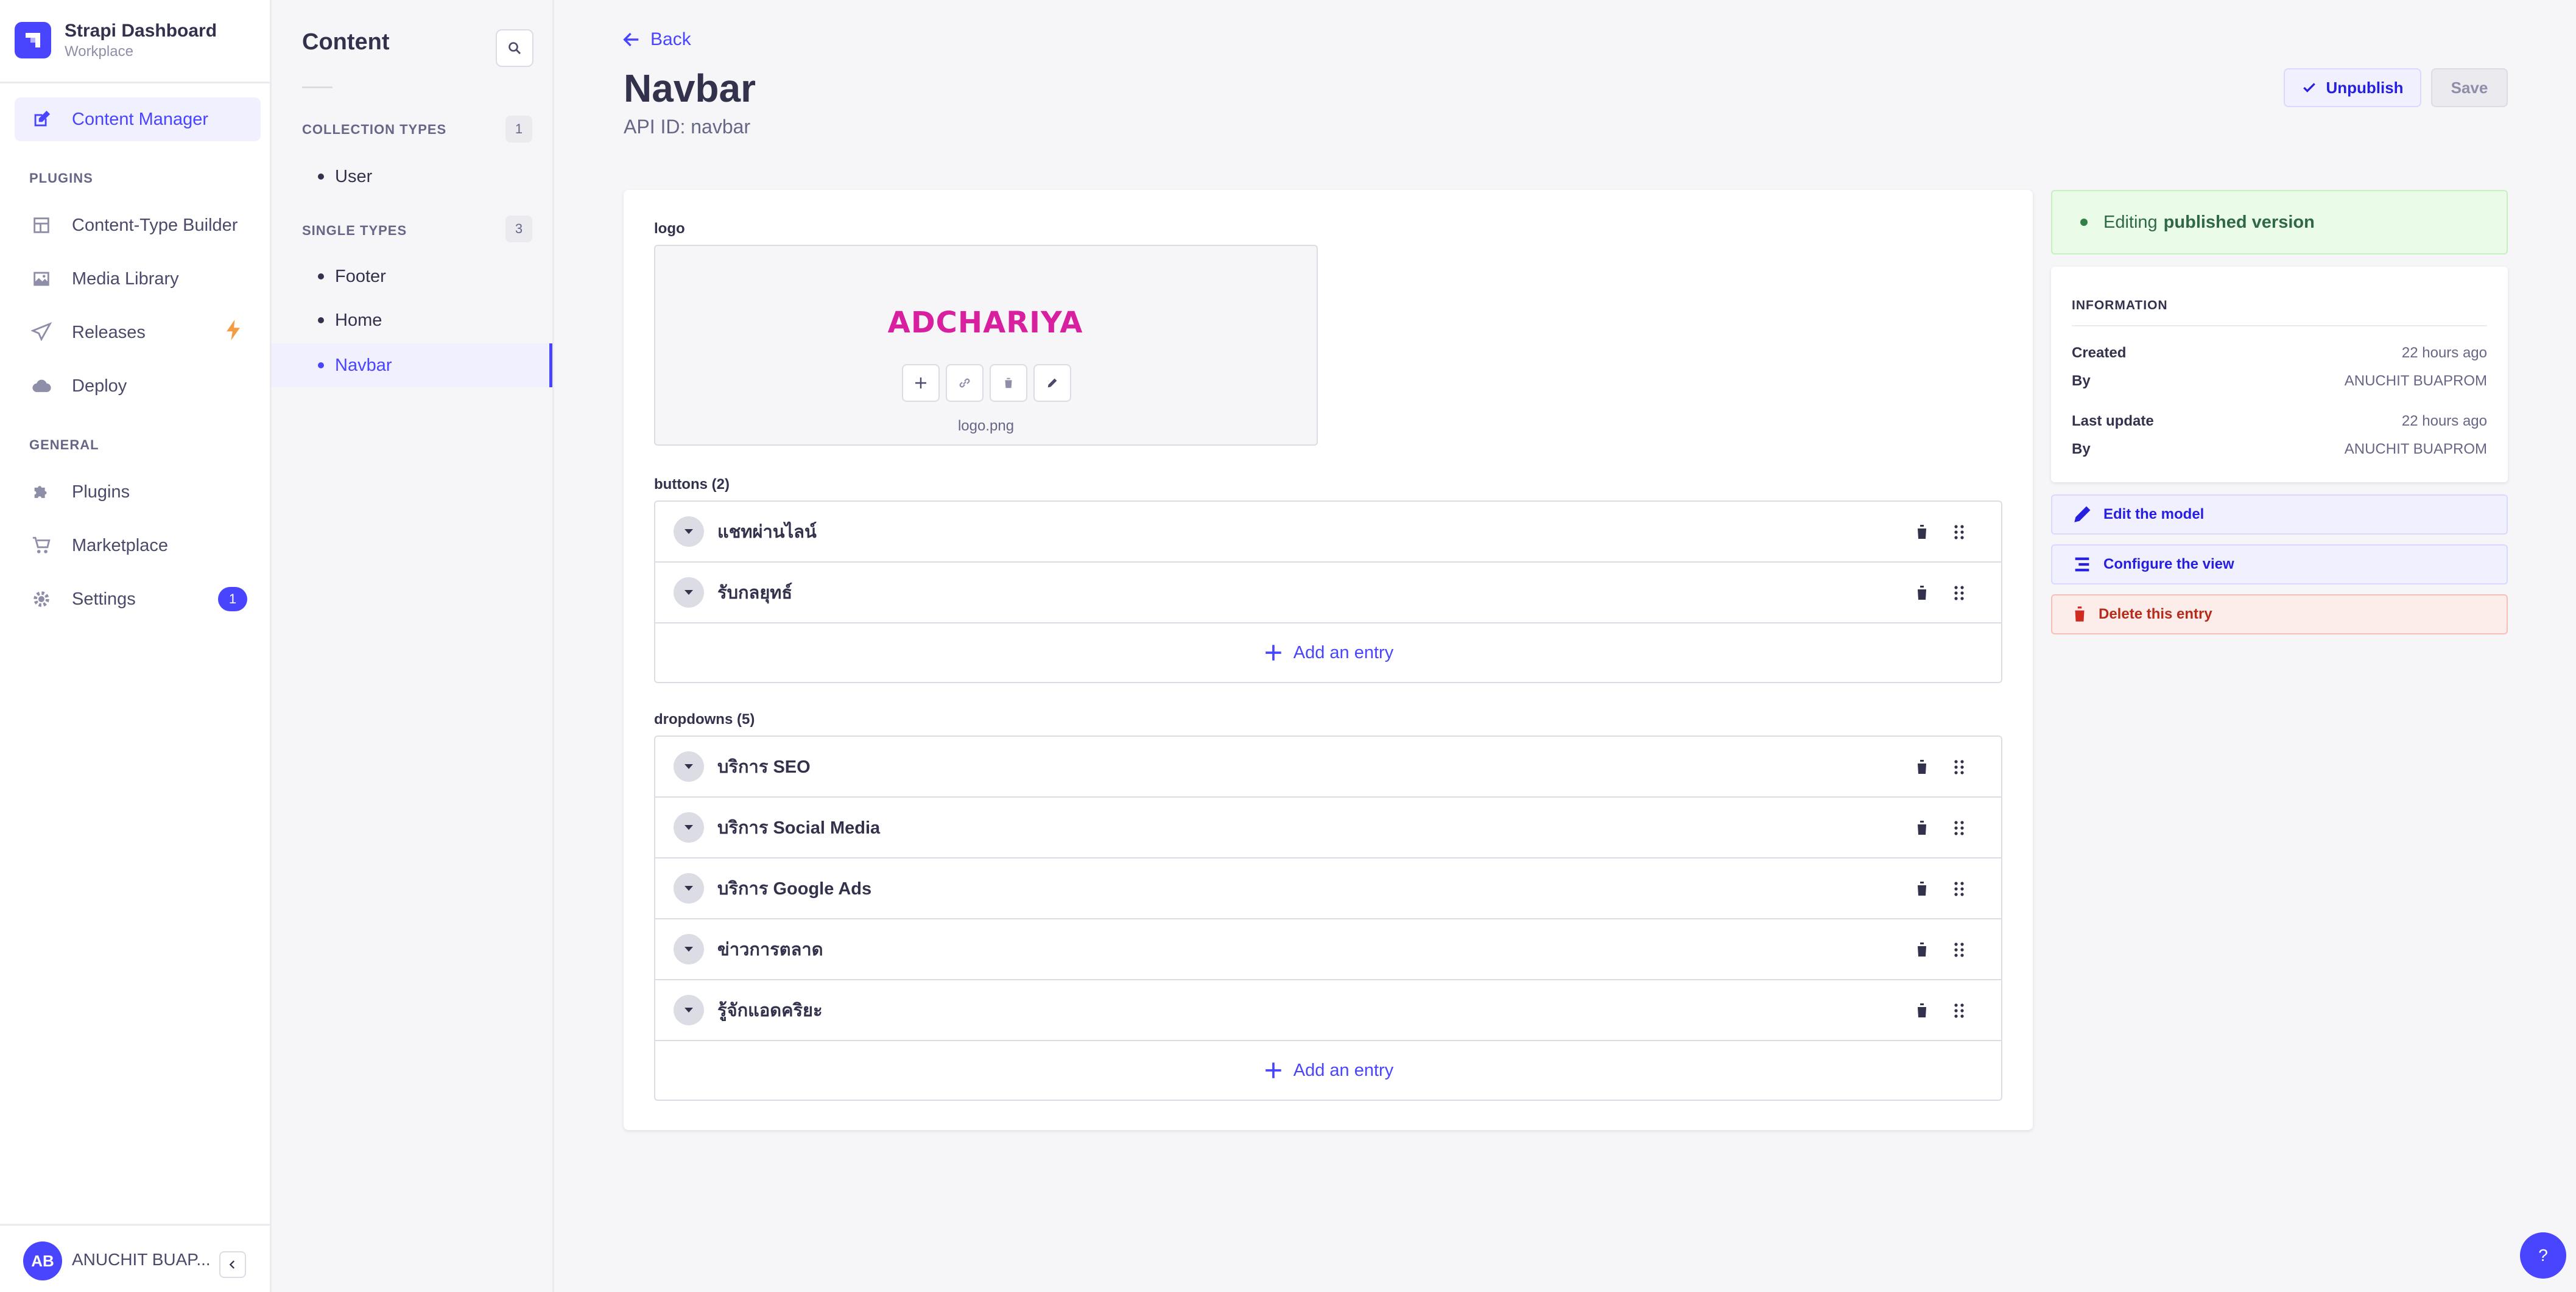 Image resolution: width=2576 pixels, height=1292 pixels. Describe the element at coordinates (412, 365) in the screenshot. I see `subnav-item-navbar: Navbar` at that location.